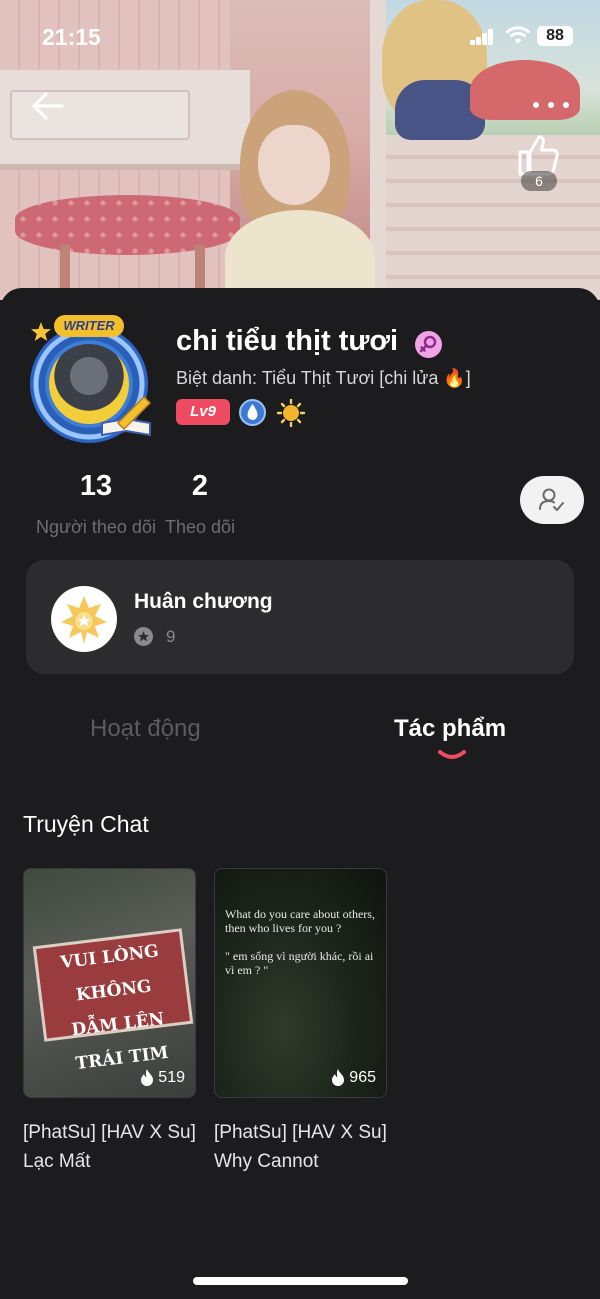 The image size is (600, 1299). Describe the element at coordinates (203, 601) in the screenshot. I see `medals-title: Huân chương` at that location.